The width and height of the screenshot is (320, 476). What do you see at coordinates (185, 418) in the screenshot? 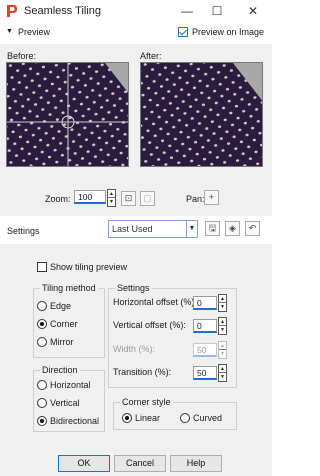
I see `corner-curved-radio` at bounding box center [185, 418].